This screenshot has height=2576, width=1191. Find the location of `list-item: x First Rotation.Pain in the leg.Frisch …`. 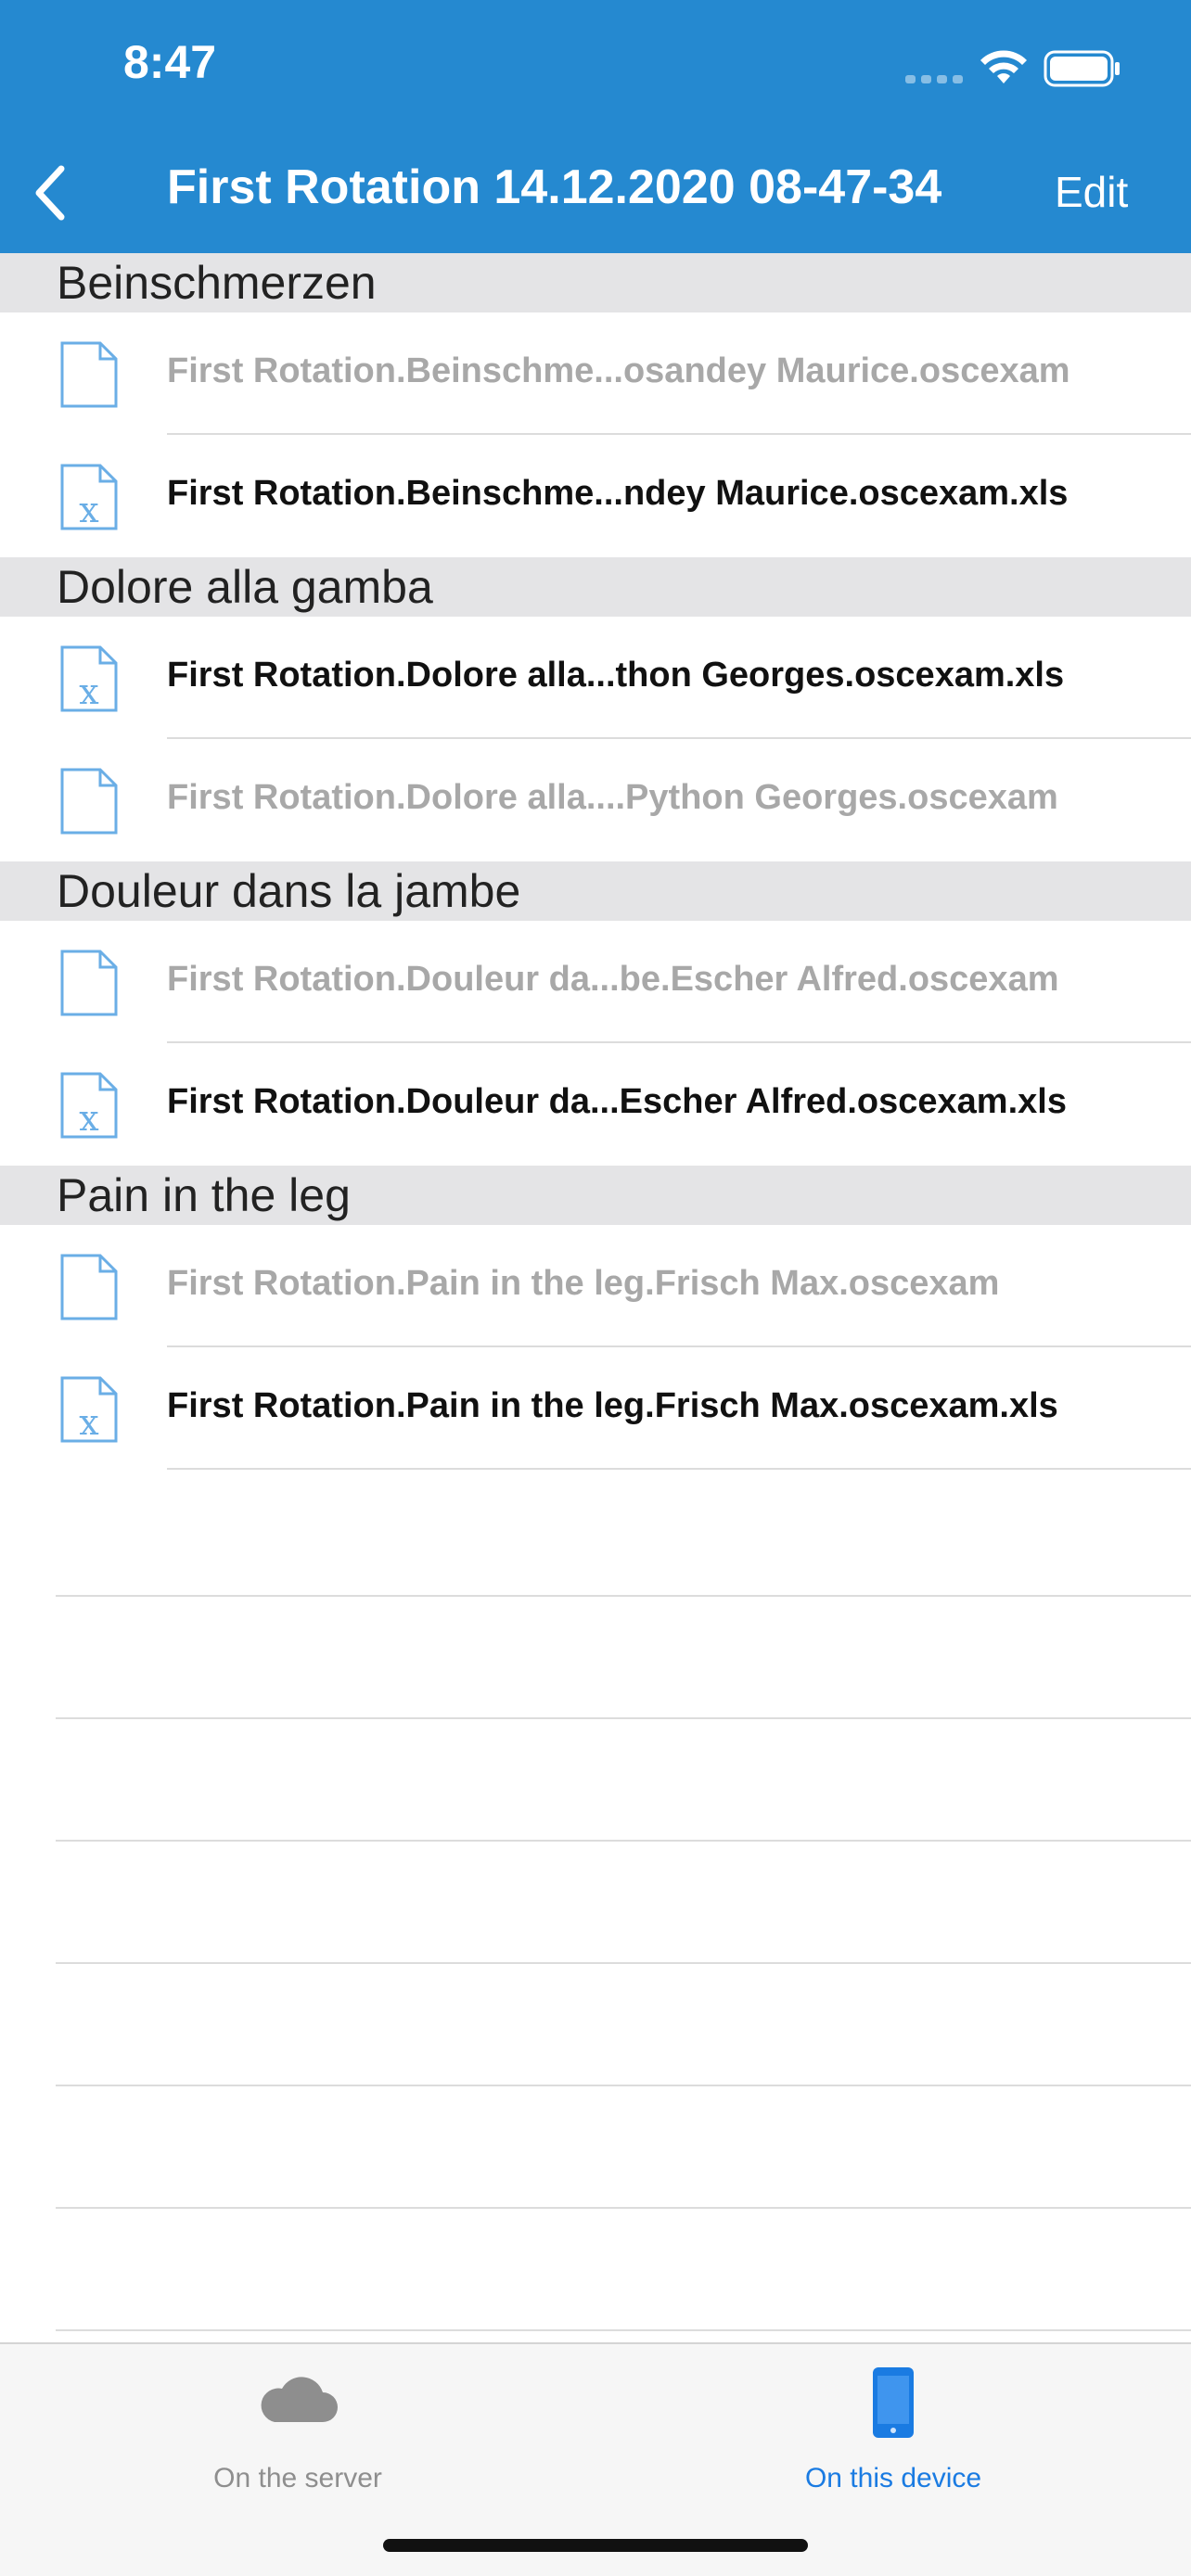

list-item: x First Rotation.Pain in the leg.Frisch … is located at coordinates (595, 1408).